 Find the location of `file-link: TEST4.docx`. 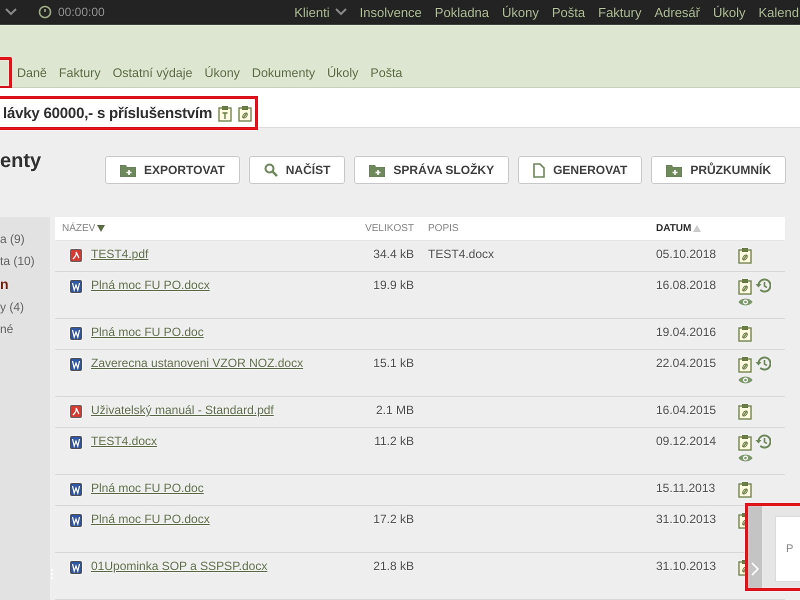

file-link: TEST4.docx is located at coordinates (124, 441).